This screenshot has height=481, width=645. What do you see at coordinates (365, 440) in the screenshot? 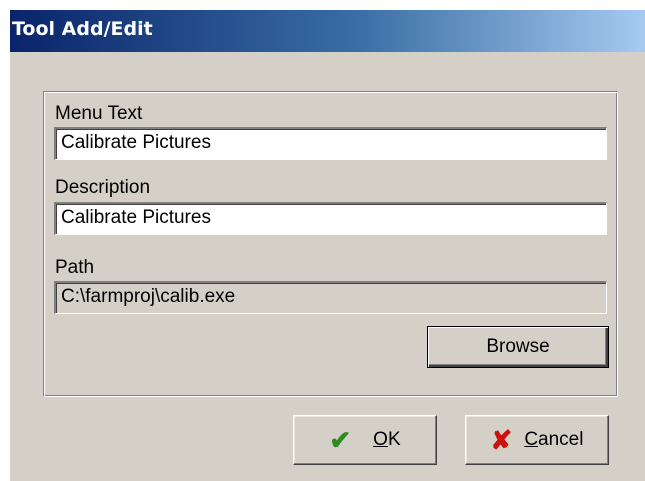
I see `ok-button: ✔ OK` at bounding box center [365, 440].